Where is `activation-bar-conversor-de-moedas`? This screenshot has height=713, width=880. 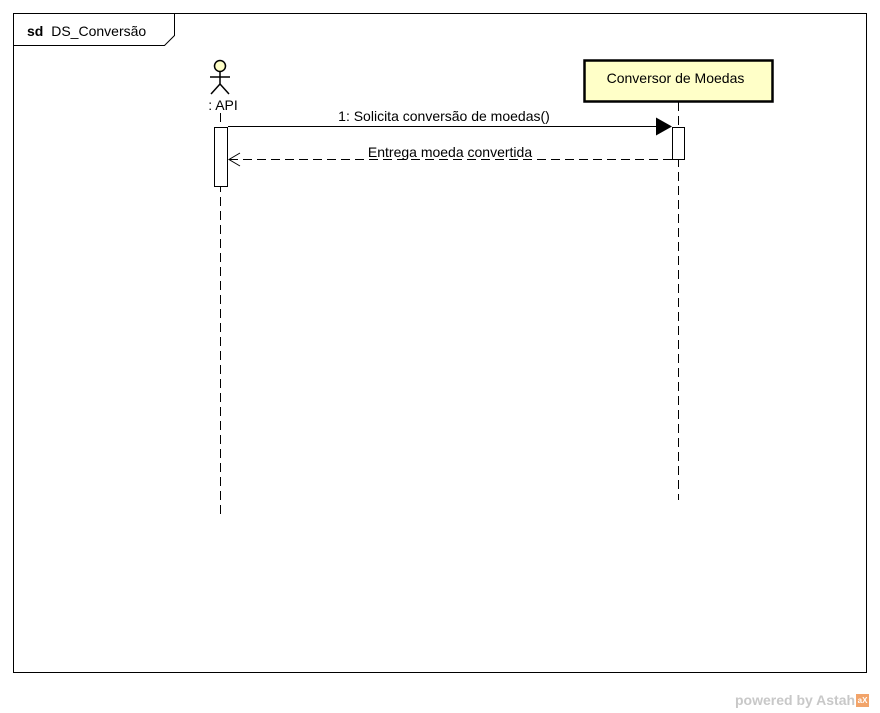 activation-bar-conversor-de-moedas is located at coordinates (678, 143).